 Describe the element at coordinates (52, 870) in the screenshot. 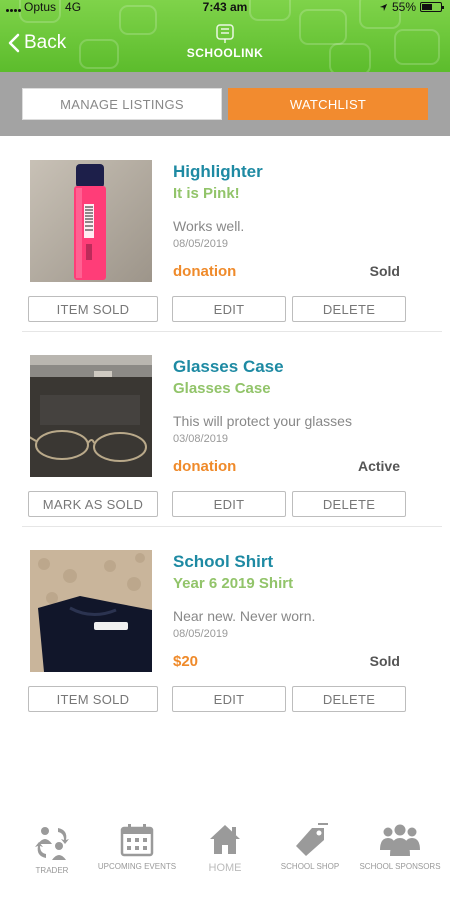

I see `nav-trader-label: TRADER` at that location.